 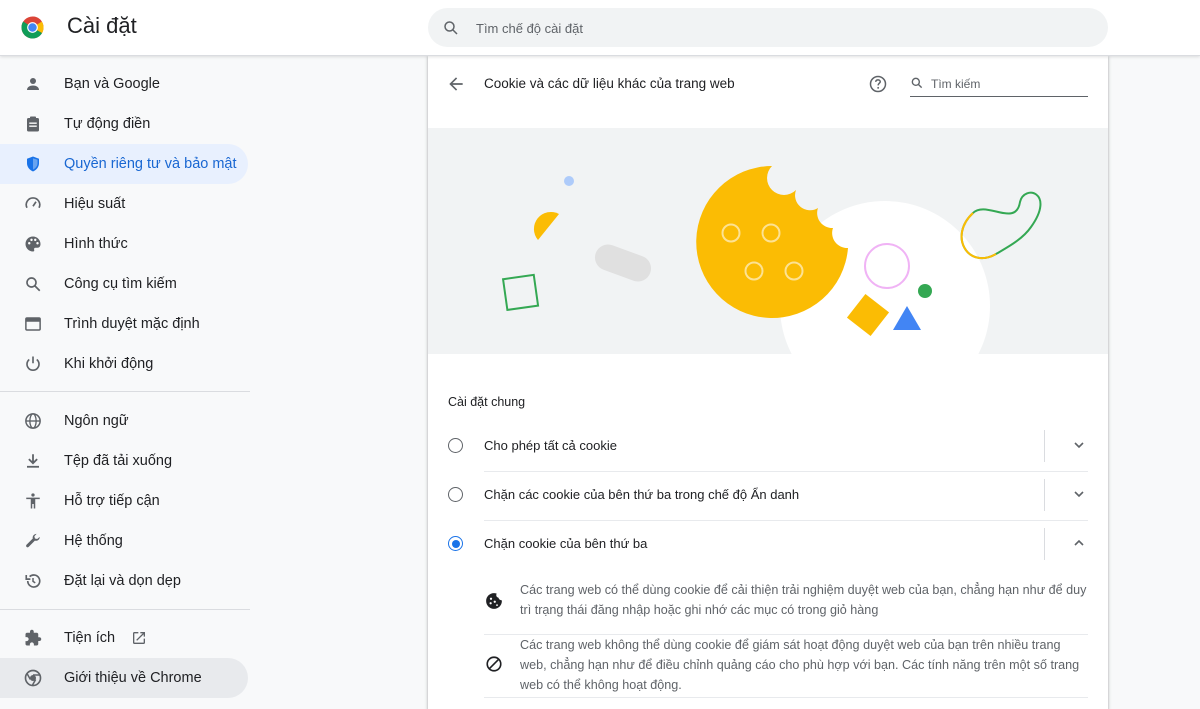 I want to click on sidebar-item-default-browser: Trình duyệt mặc định, so click(x=124, y=324).